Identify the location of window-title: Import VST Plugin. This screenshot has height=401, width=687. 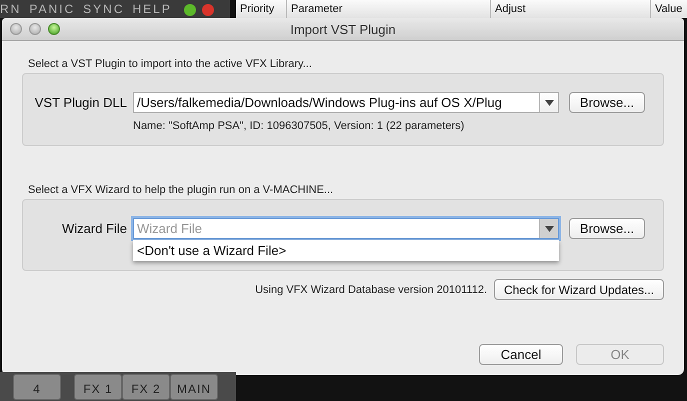
(343, 29).